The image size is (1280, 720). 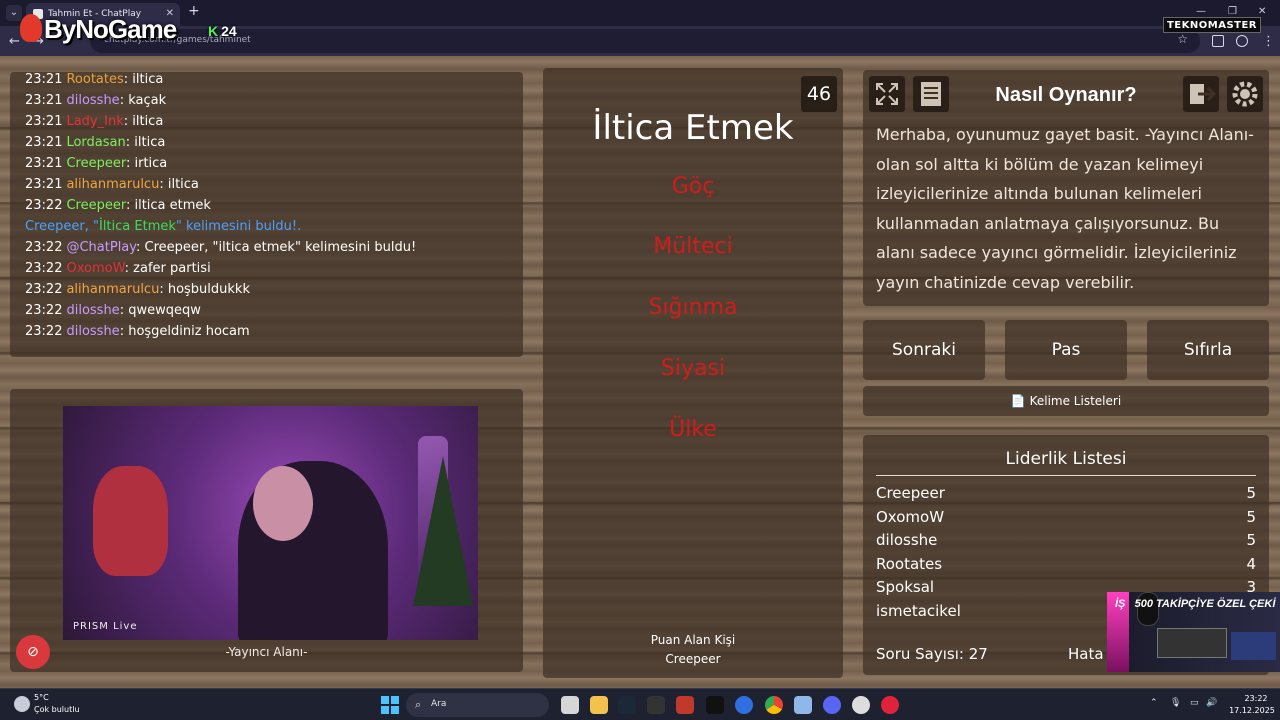 What do you see at coordinates (439, 704) in the screenshot?
I see `search-placeholder: Ara` at bounding box center [439, 704].